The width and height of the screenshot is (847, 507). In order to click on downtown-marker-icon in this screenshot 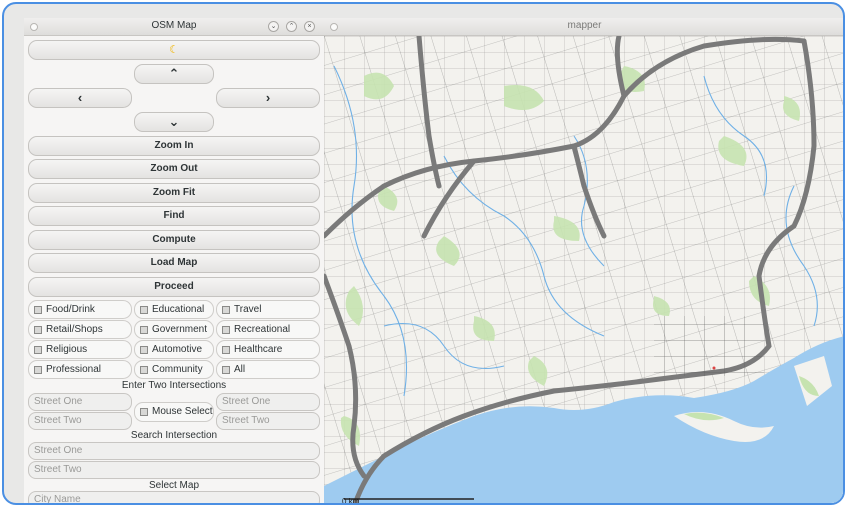, I will do `click(714, 368)`.